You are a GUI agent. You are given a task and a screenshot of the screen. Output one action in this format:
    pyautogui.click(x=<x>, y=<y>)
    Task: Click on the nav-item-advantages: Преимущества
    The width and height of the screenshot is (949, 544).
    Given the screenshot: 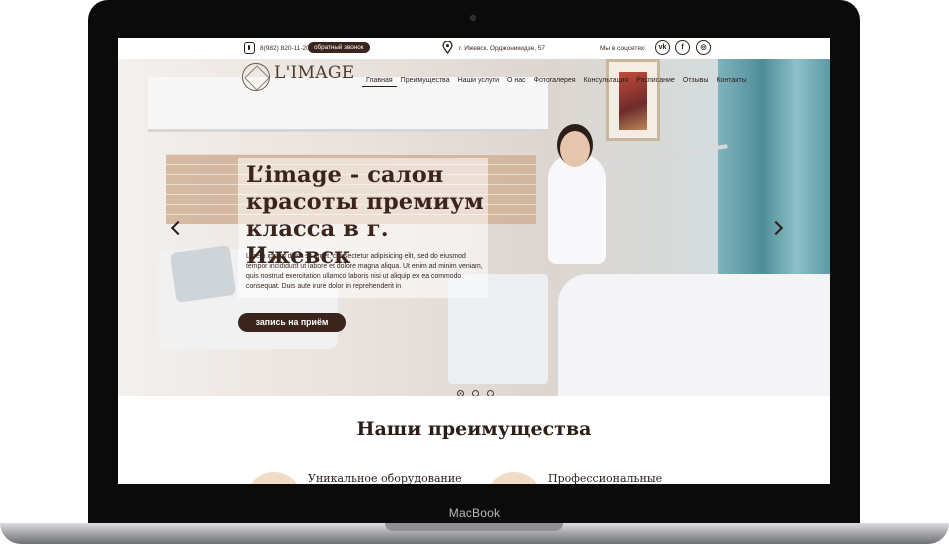 What is the action you would take?
    pyautogui.click(x=425, y=81)
    